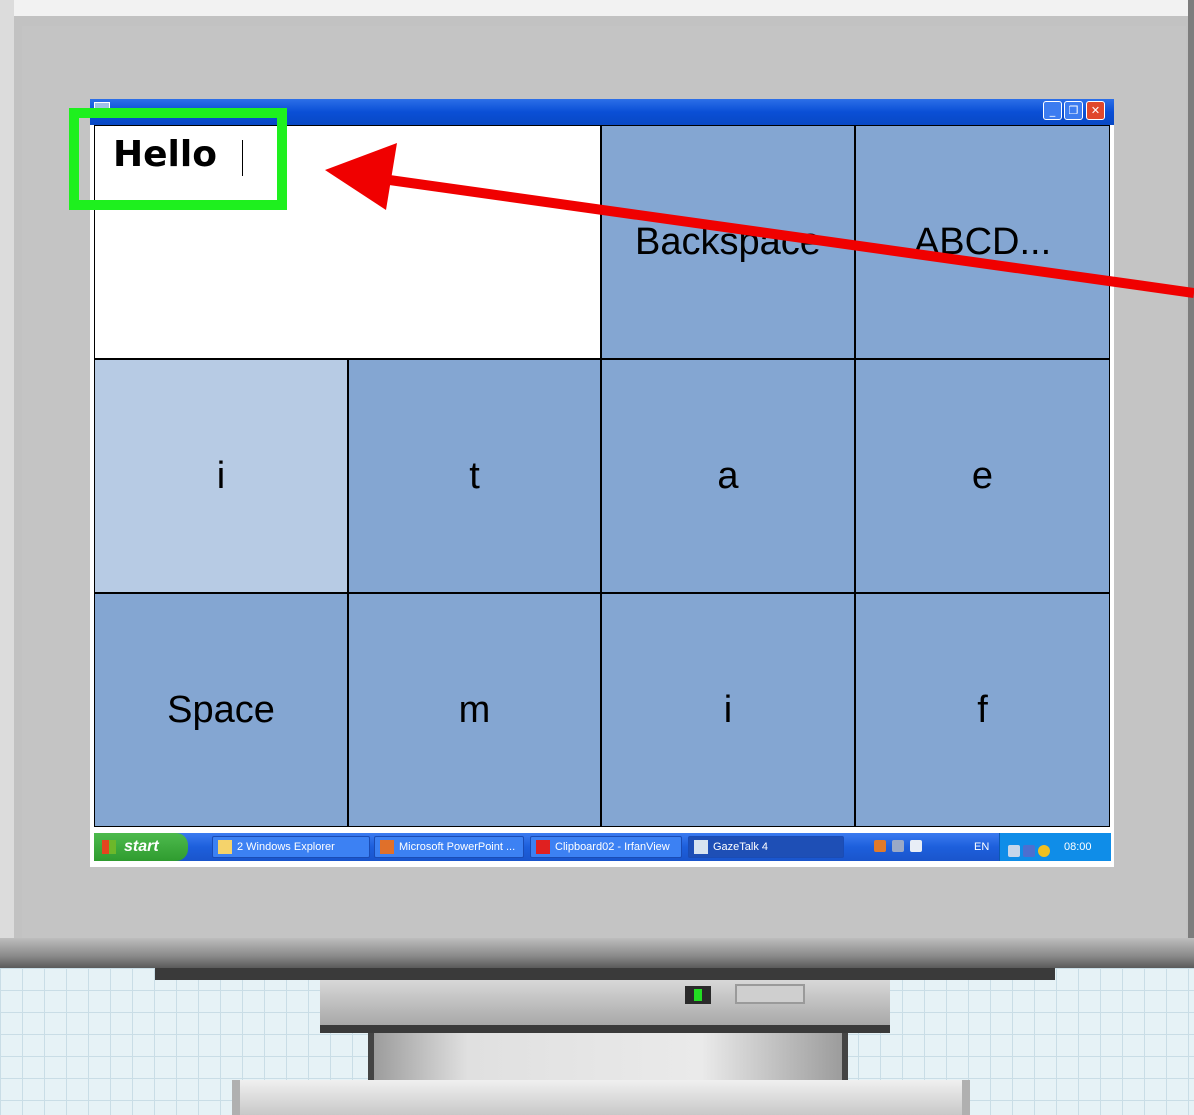 The image size is (1194, 1115). I want to click on taskbar-item-explorer: 2 Windows Explorer, so click(291, 847).